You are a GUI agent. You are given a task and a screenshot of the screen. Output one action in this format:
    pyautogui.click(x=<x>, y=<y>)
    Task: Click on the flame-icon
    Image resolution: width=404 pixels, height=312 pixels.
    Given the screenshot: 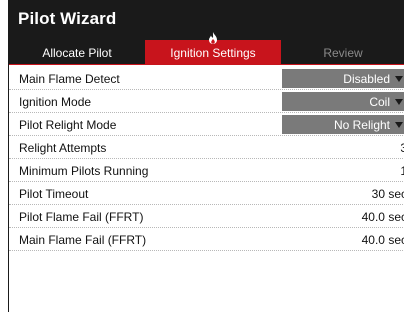 What is the action you would take?
    pyautogui.click(x=213, y=38)
    